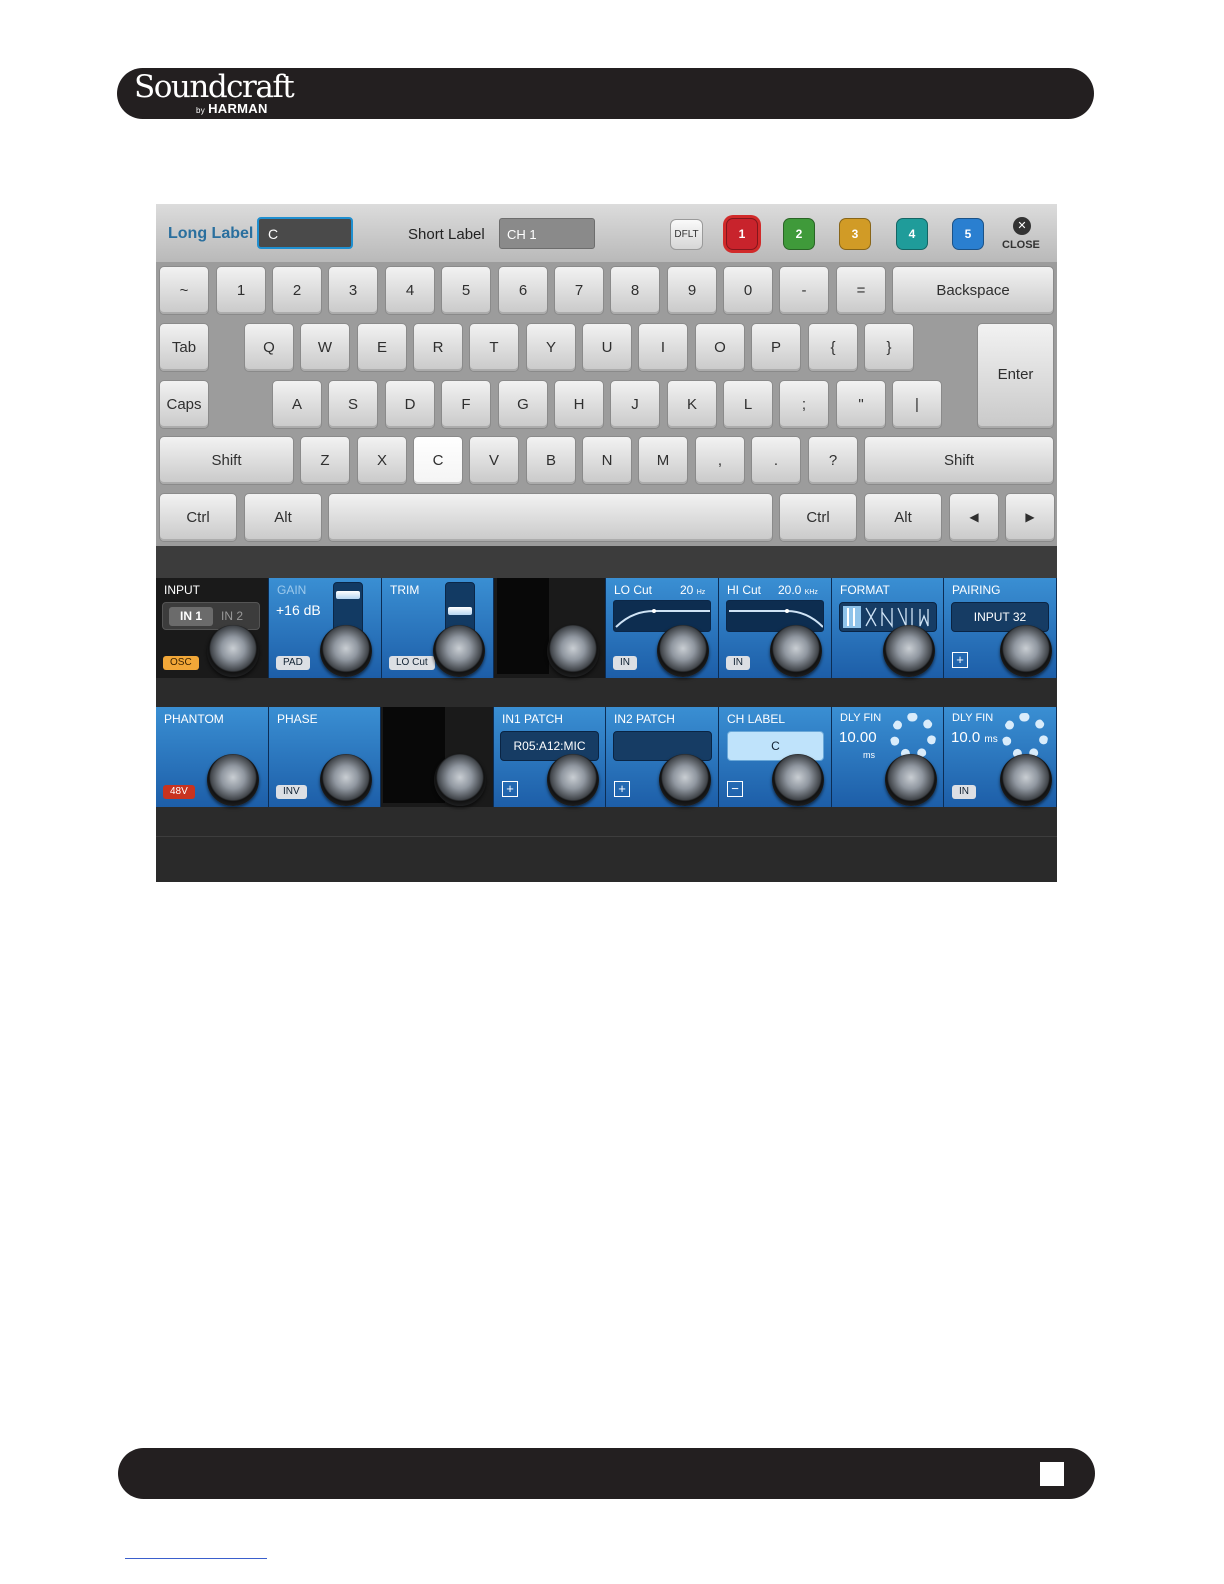  What do you see at coordinates (233, 780) in the screenshot?
I see `phantom-knob` at bounding box center [233, 780].